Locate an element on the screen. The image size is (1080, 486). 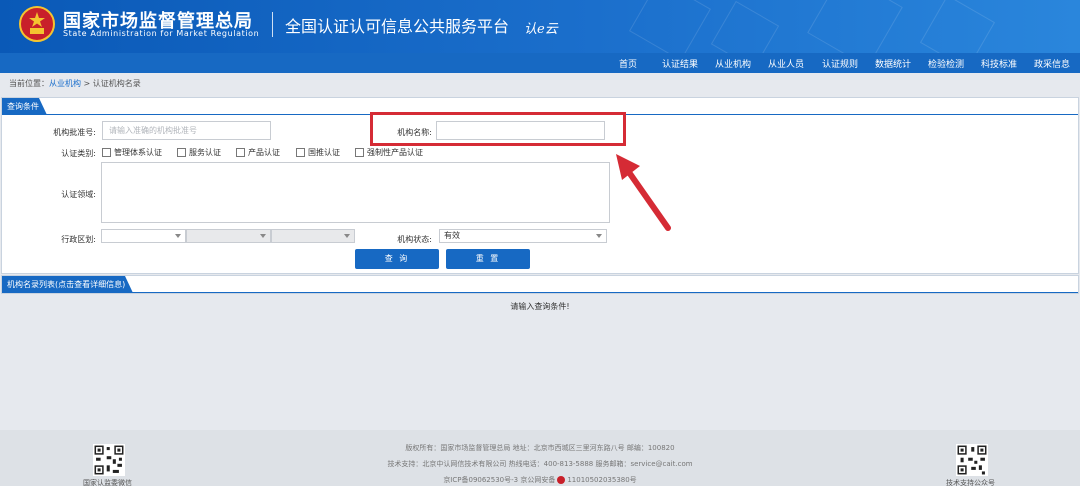
status-select-value: 有效 is located at coordinates (452, 235).